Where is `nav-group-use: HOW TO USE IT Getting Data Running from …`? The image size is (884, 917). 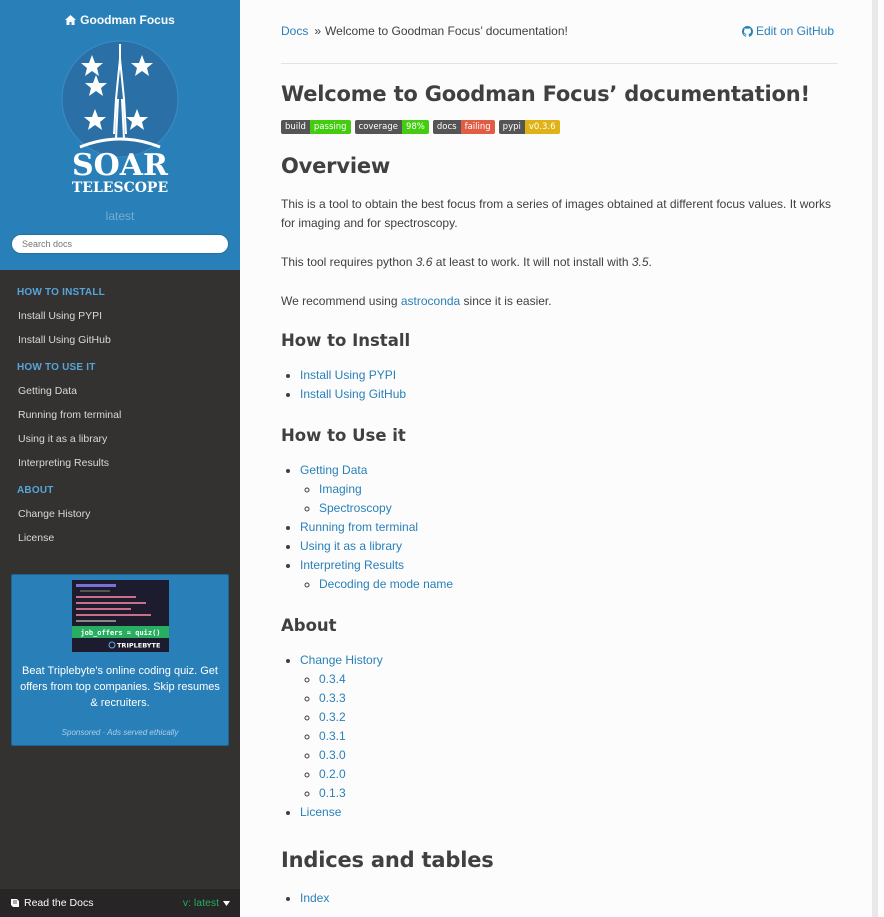
nav-group-use: HOW TO USE IT Getting Data Running from … is located at coordinates (120, 418).